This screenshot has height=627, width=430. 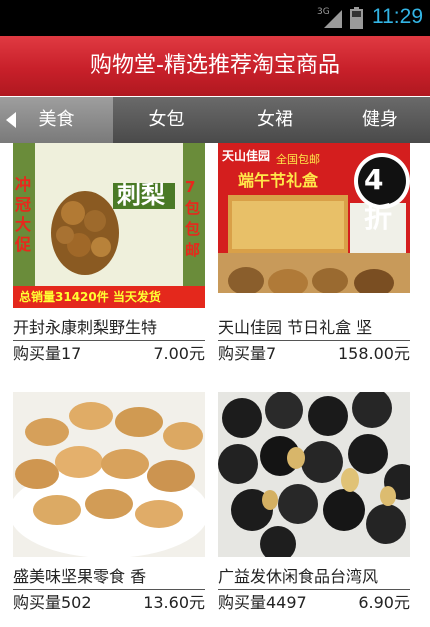 What do you see at coordinates (215, 18) in the screenshot?
I see `status-bar: 3G 11:29` at bounding box center [215, 18].